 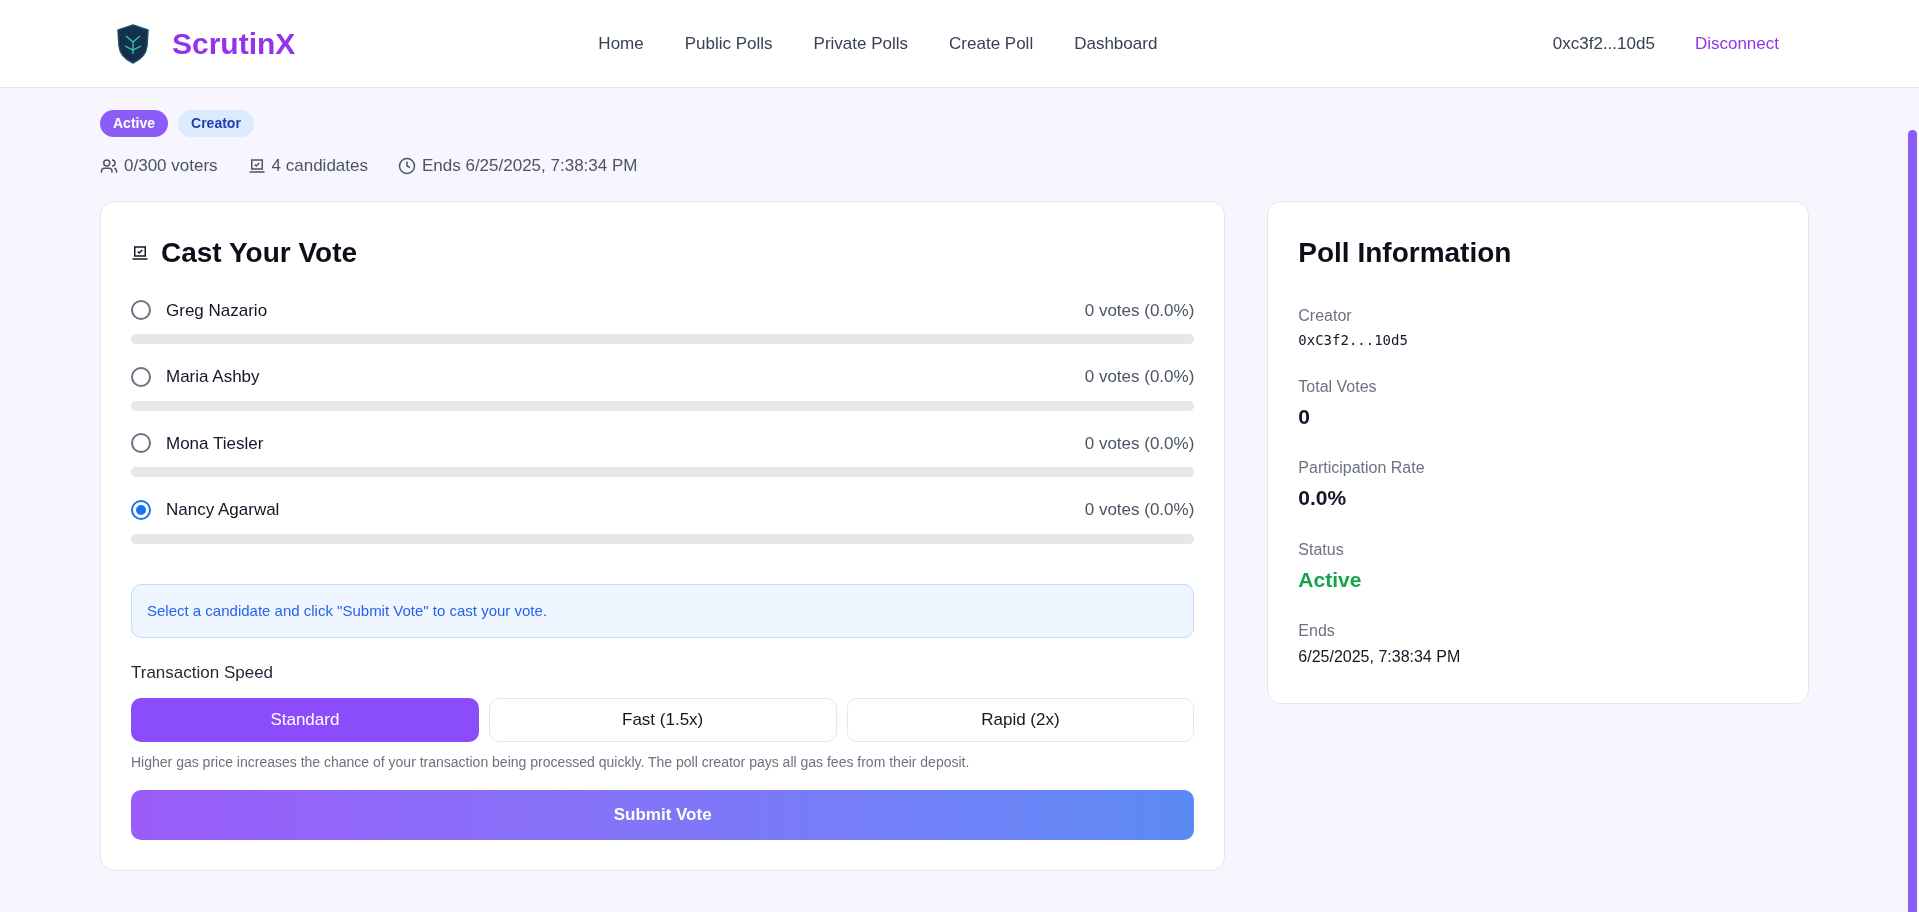 What do you see at coordinates (1325, 315) in the screenshot?
I see `field-label: Creator` at bounding box center [1325, 315].